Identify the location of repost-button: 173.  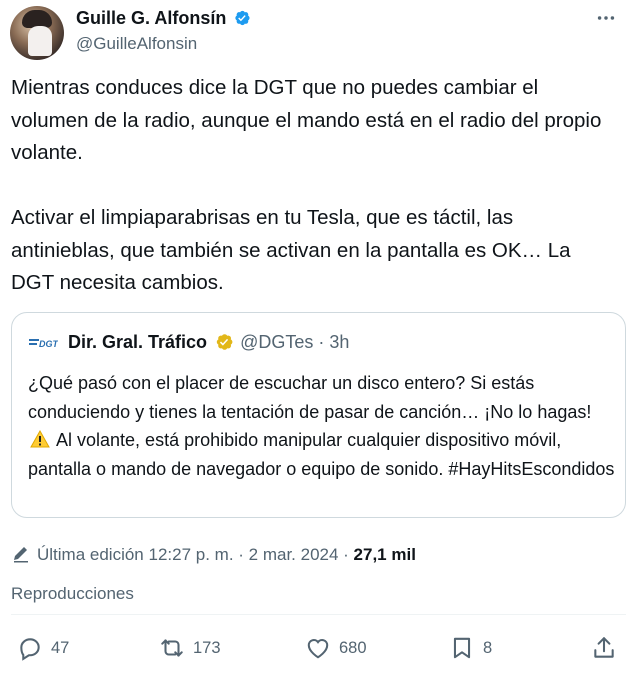
(190, 648).